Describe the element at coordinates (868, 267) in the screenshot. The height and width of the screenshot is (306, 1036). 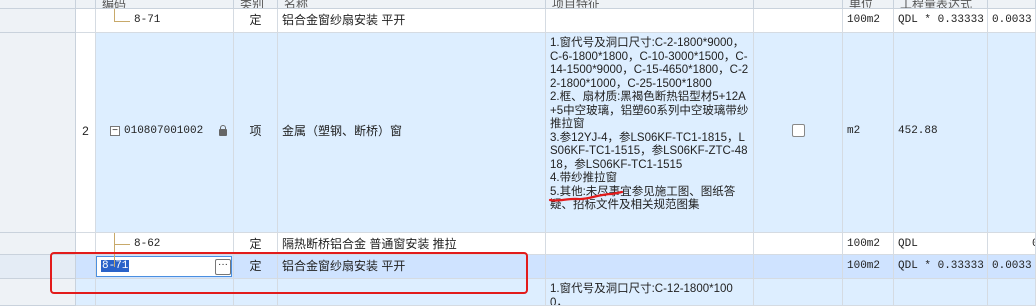
I see `row4-unit: 100m2` at that location.